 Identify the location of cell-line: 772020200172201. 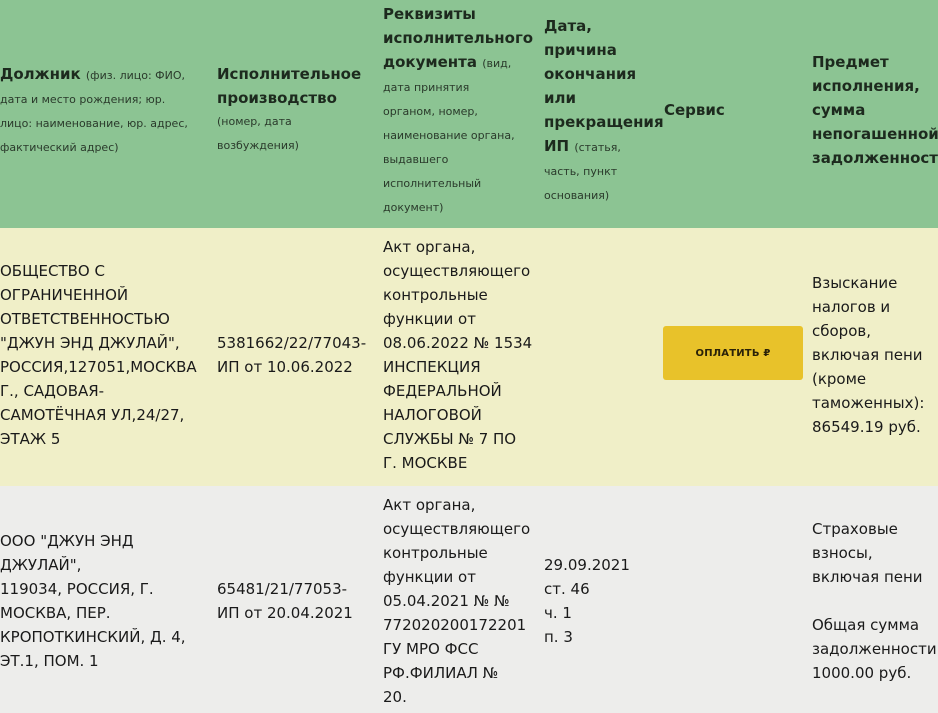
(455, 625).